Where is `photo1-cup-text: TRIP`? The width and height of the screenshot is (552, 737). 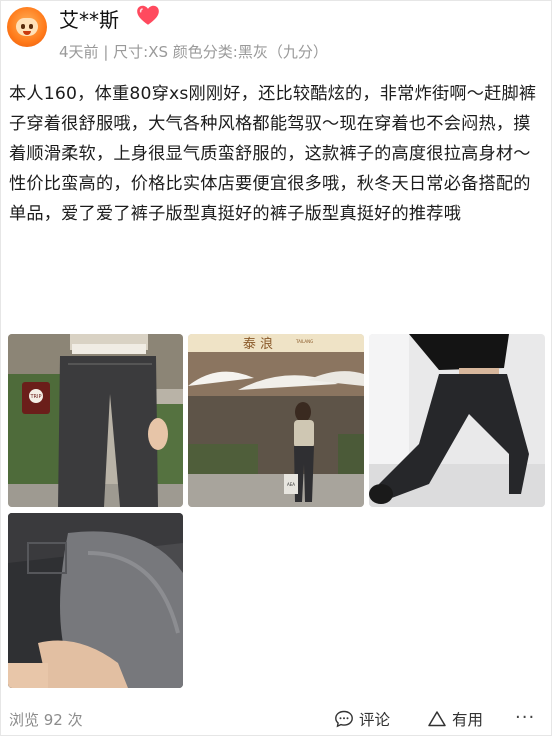 photo1-cup-text: TRIP is located at coordinates (35, 397).